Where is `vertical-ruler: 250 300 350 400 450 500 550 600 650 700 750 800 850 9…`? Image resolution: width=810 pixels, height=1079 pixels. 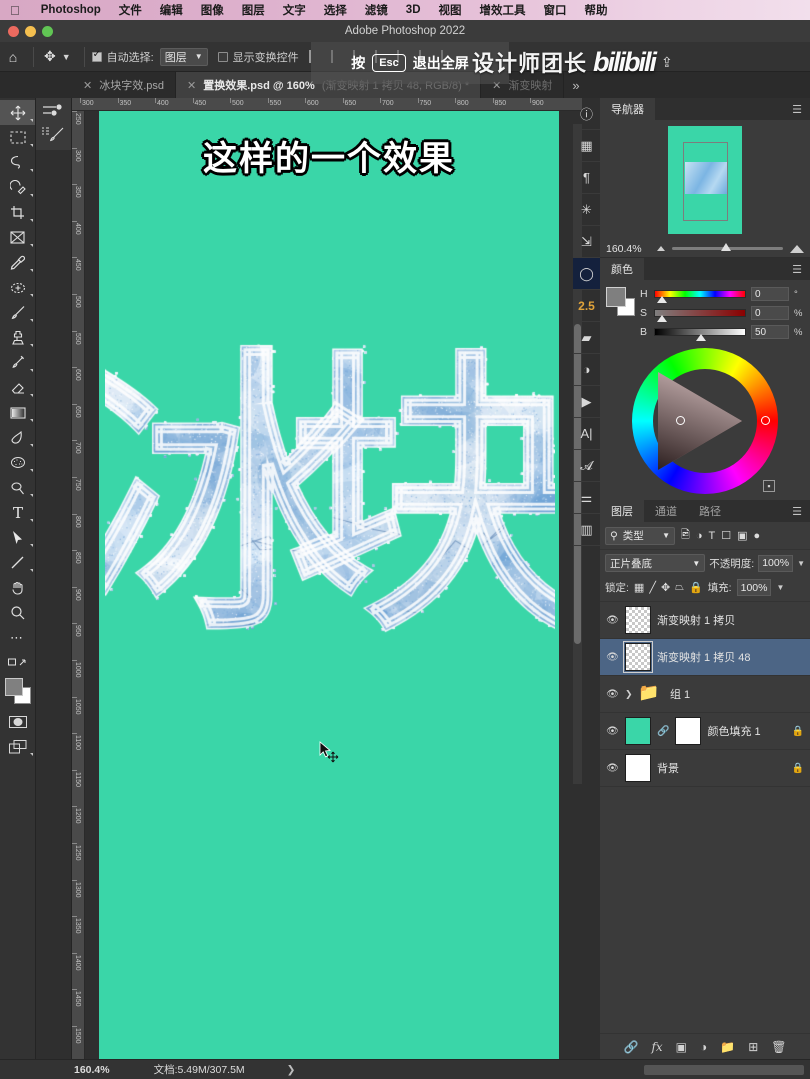
vertical-ruler: 250 300 350 400 450 500 550 600 650 700 750 800 850 9… is located at coordinates (78, 585).